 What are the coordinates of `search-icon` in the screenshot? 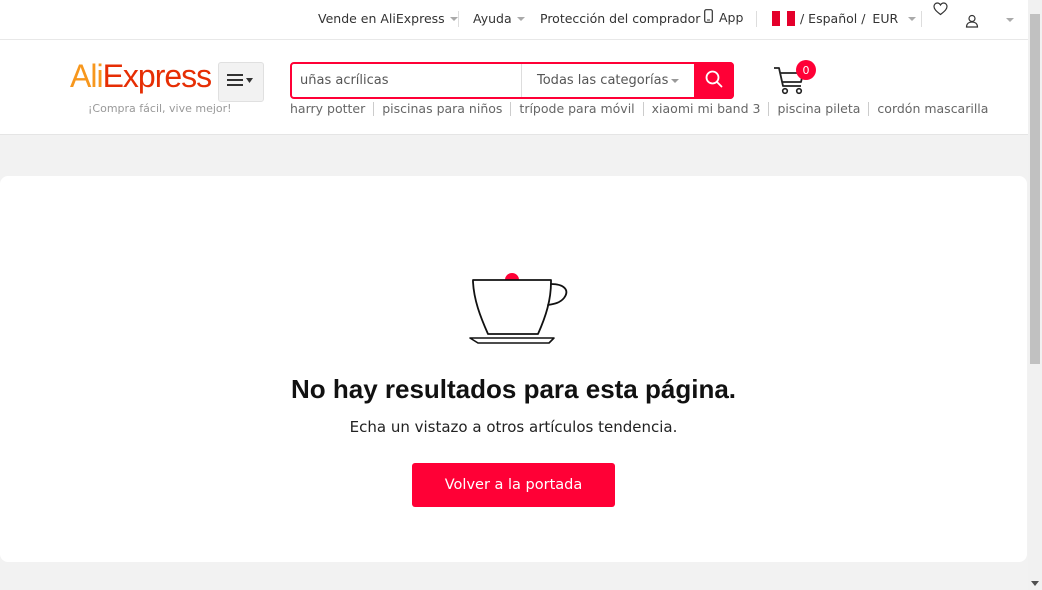 It's located at (714, 81).